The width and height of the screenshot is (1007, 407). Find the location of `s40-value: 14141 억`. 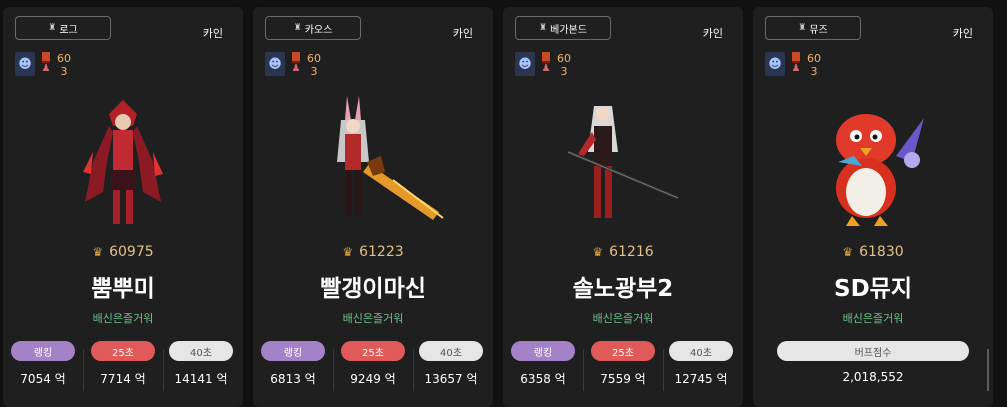

s40-value: 14141 억 is located at coordinates (201, 379).